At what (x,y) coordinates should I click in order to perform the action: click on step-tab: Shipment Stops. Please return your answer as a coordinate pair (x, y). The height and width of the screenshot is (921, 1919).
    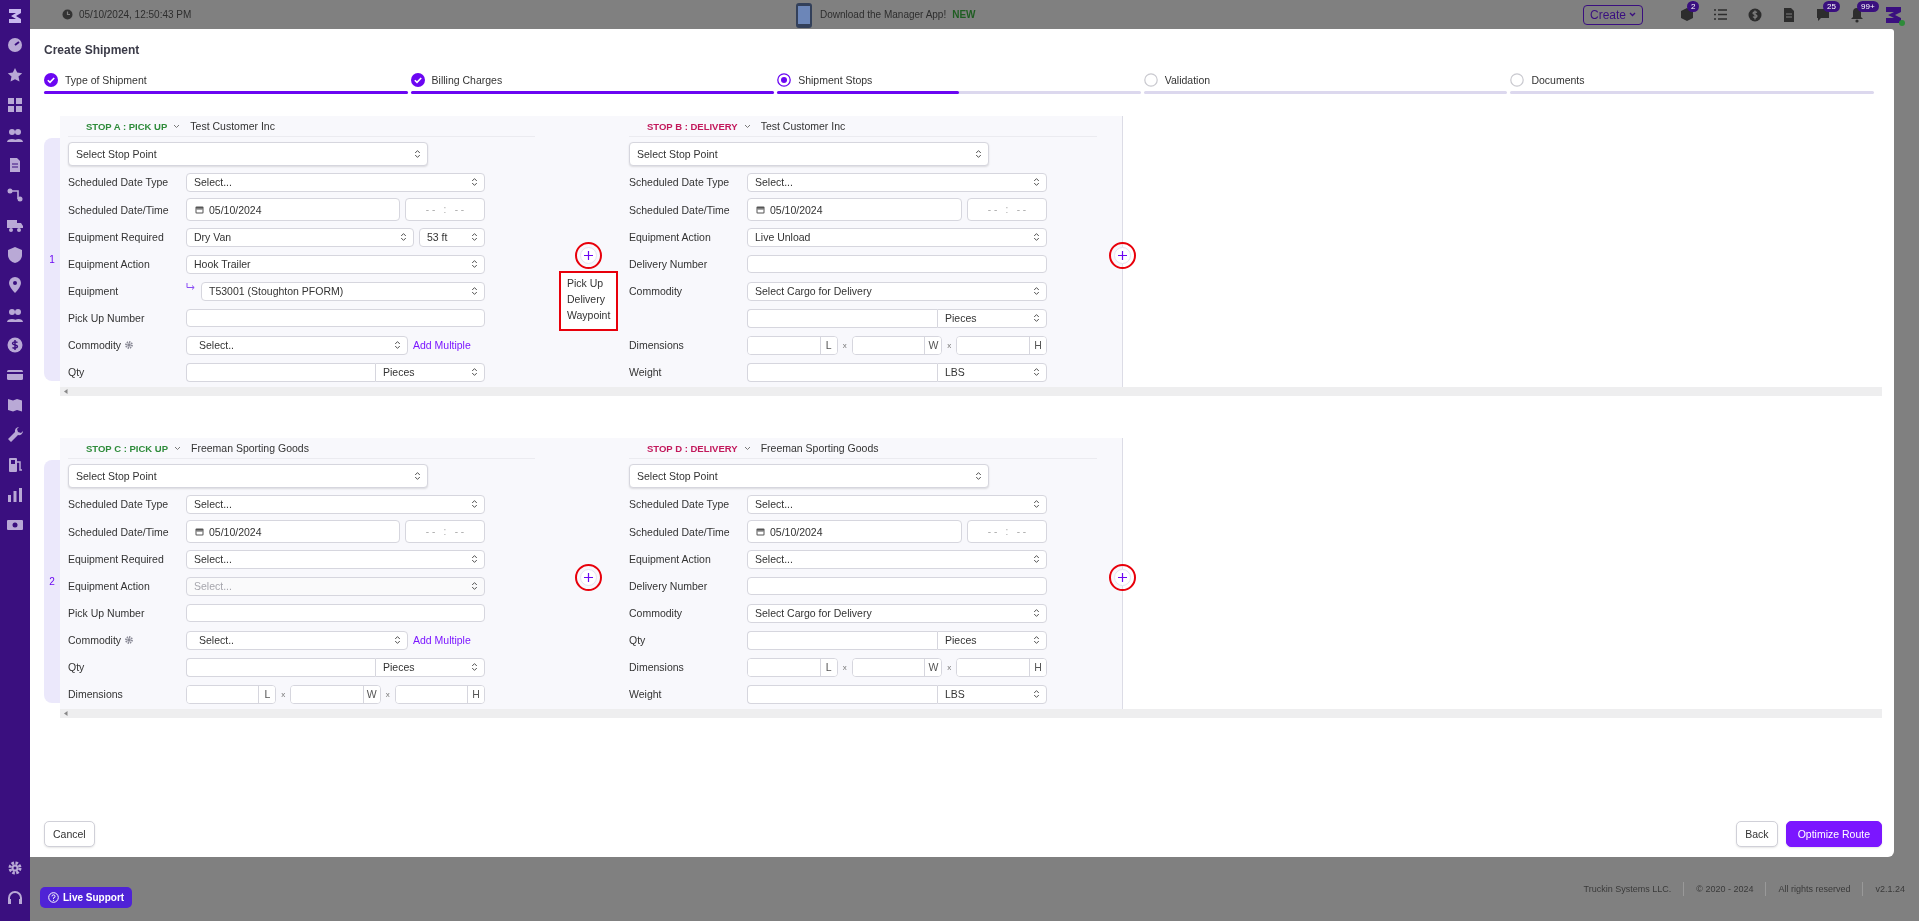
    Looking at the image, I should click on (959, 83).